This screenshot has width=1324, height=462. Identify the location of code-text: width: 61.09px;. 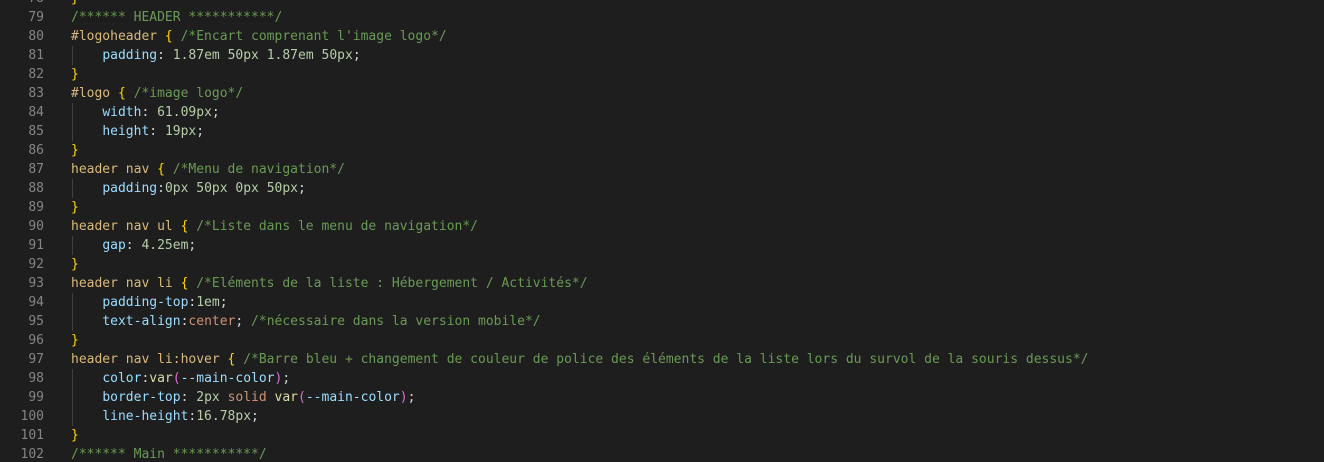
(145, 112).